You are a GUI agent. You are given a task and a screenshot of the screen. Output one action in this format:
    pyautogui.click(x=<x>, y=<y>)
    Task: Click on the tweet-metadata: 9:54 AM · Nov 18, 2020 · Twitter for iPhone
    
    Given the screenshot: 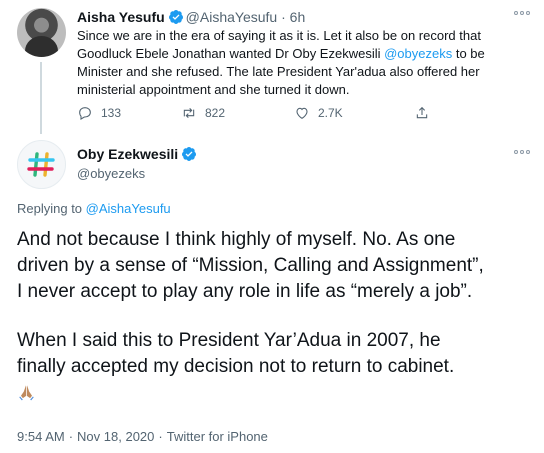 What is the action you would take?
    pyautogui.click(x=142, y=437)
    